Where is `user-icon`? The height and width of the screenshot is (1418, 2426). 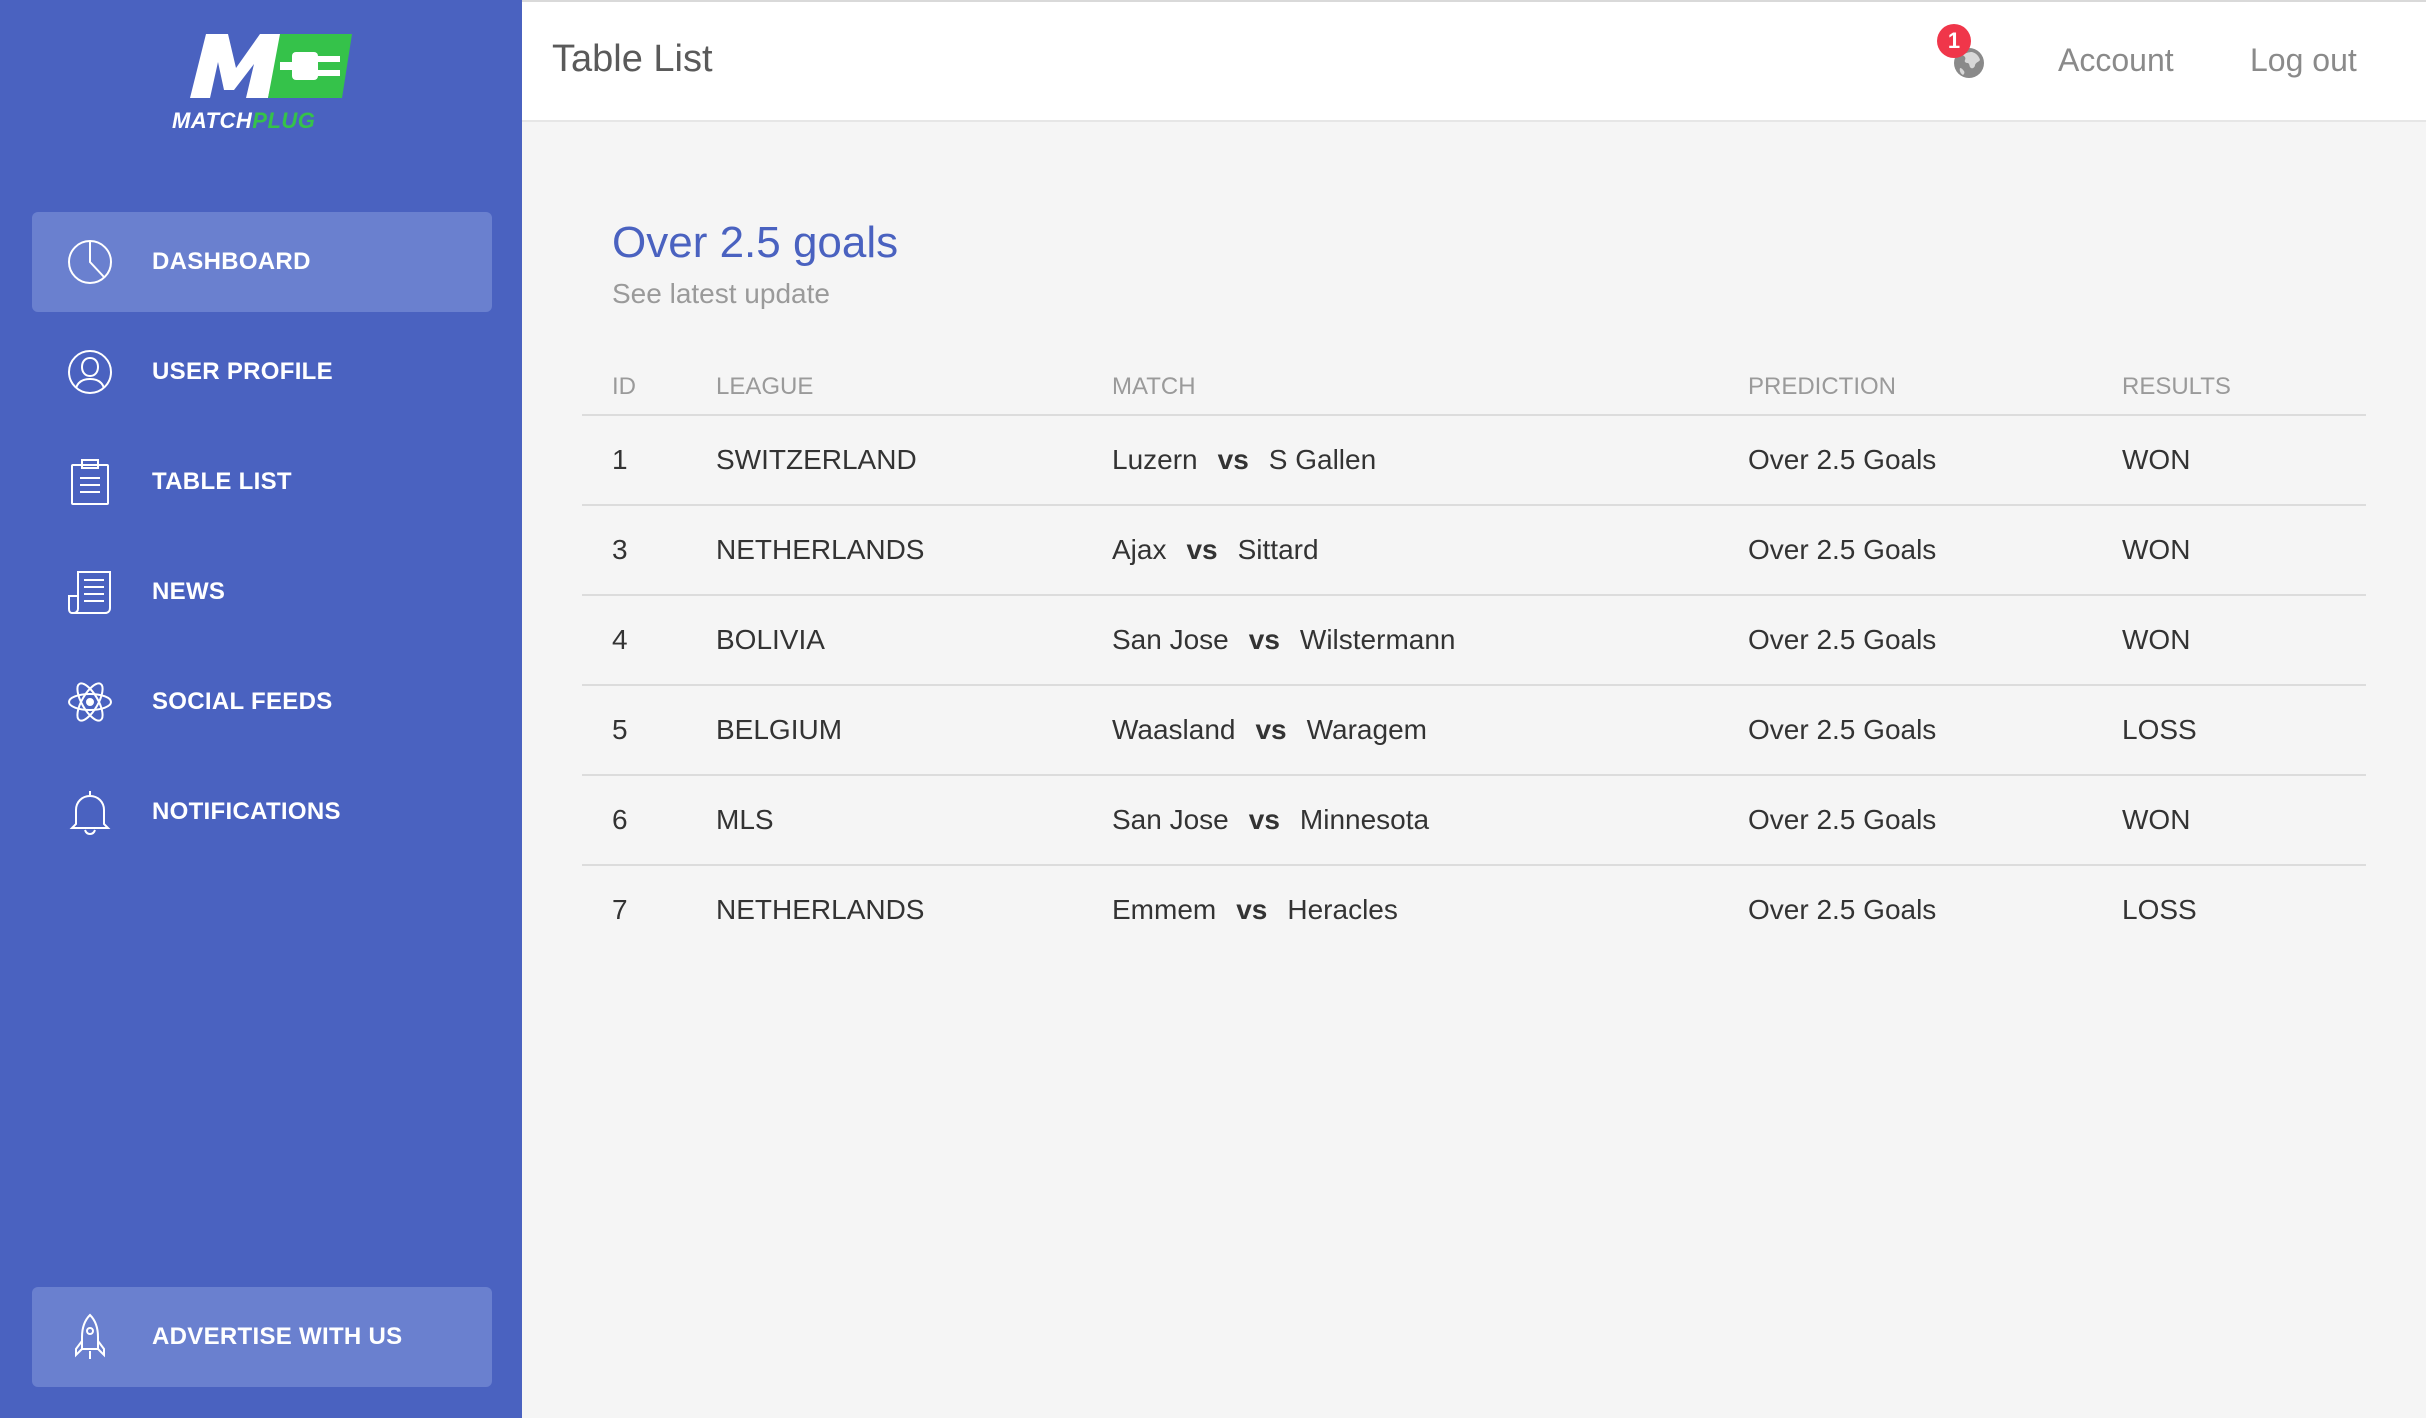 user-icon is located at coordinates (90, 372).